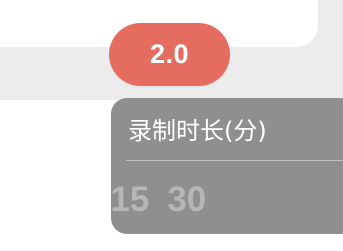  I want to click on duration-option-5: 5, so click(25, 200).